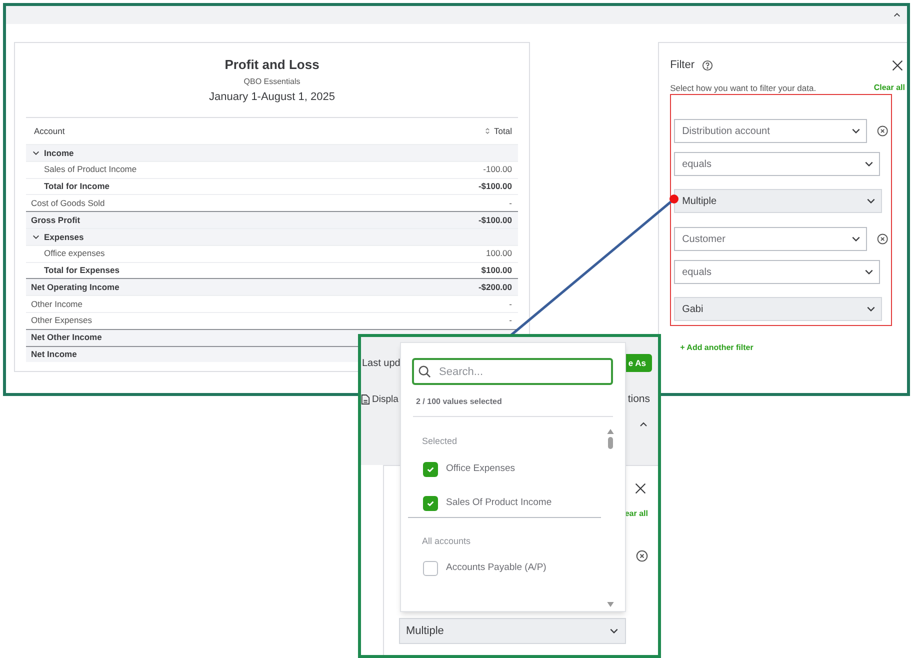 The height and width of the screenshot is (658, 912). I want to click on column-header: Total, so click(503, 131).